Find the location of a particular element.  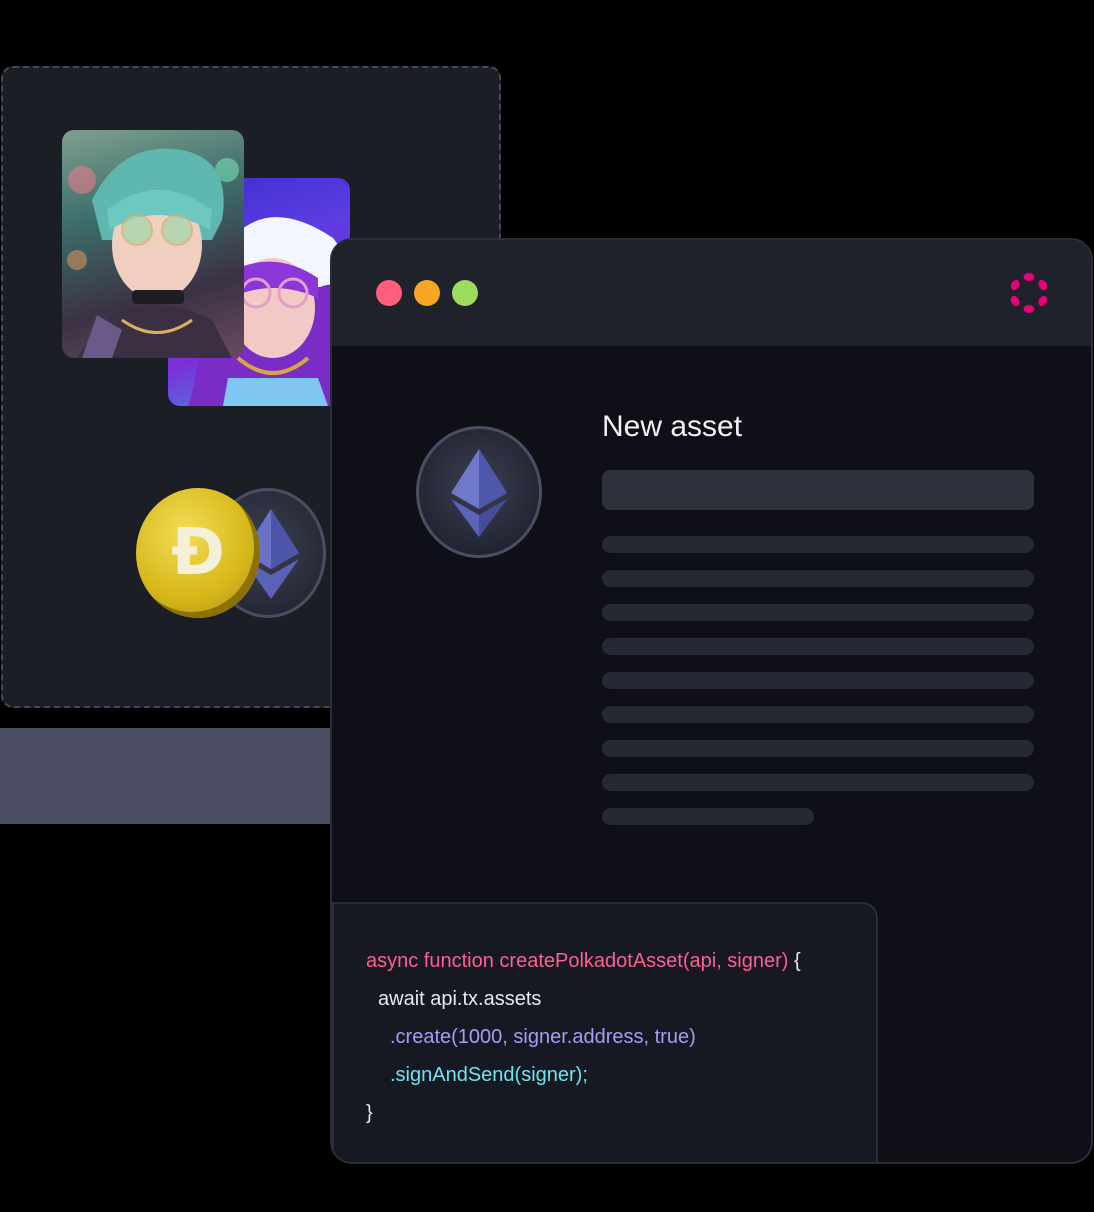

close-button is located at coordinates (389, 293).